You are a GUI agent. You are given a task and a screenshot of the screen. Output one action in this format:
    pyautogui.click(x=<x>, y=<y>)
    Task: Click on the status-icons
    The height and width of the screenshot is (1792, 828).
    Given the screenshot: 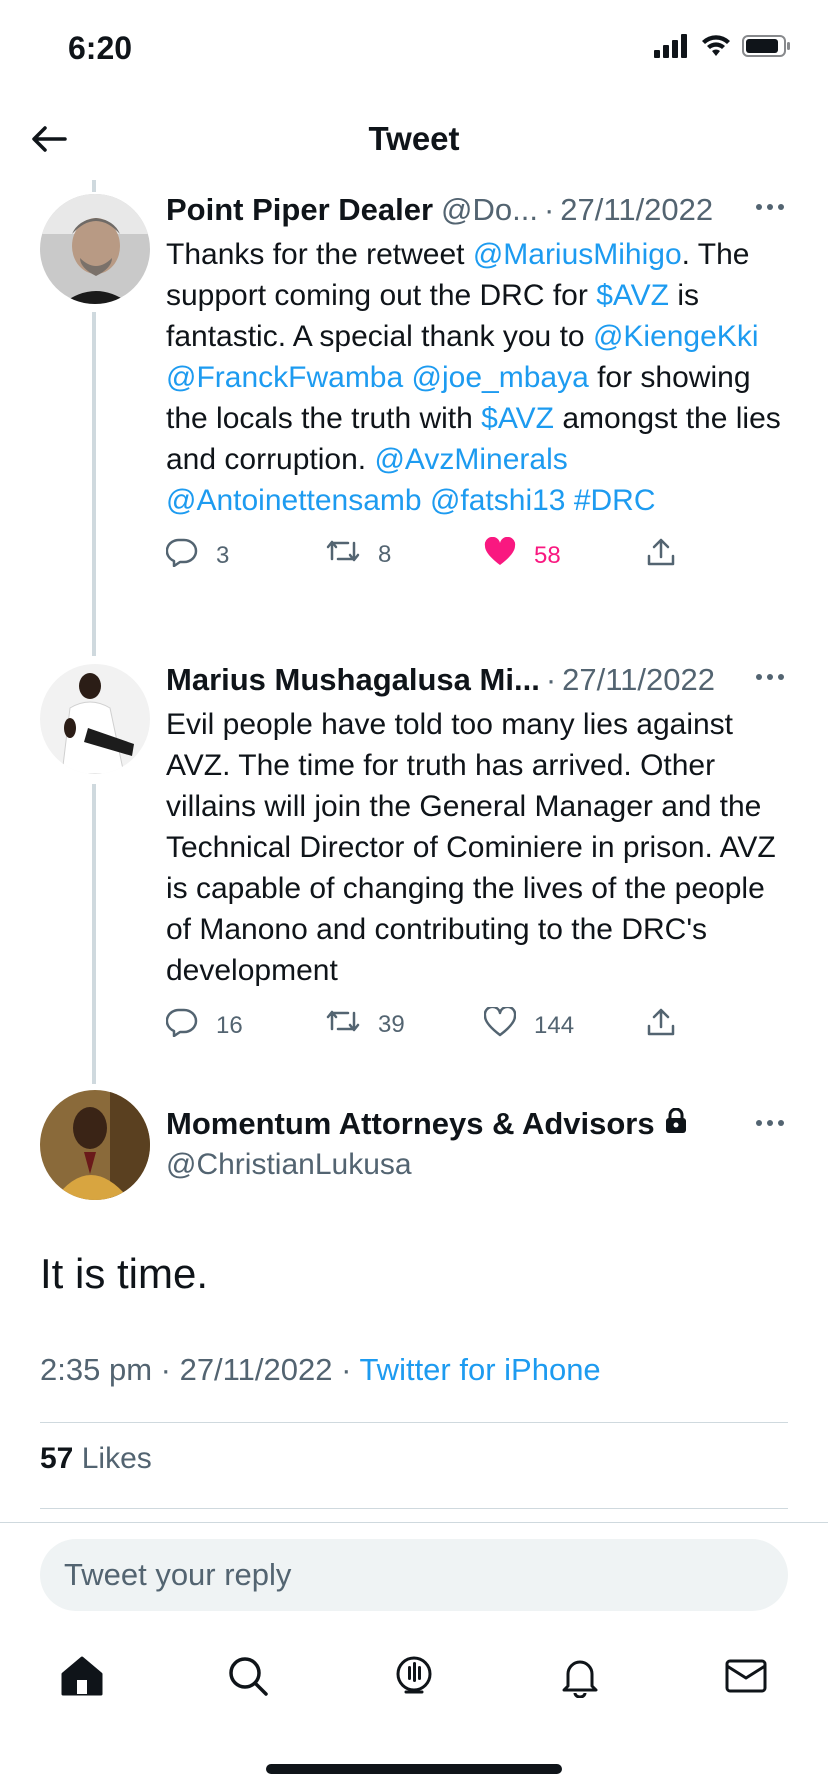 What is the action you would take?
    pyautogui.click(x=723, y=48)
    